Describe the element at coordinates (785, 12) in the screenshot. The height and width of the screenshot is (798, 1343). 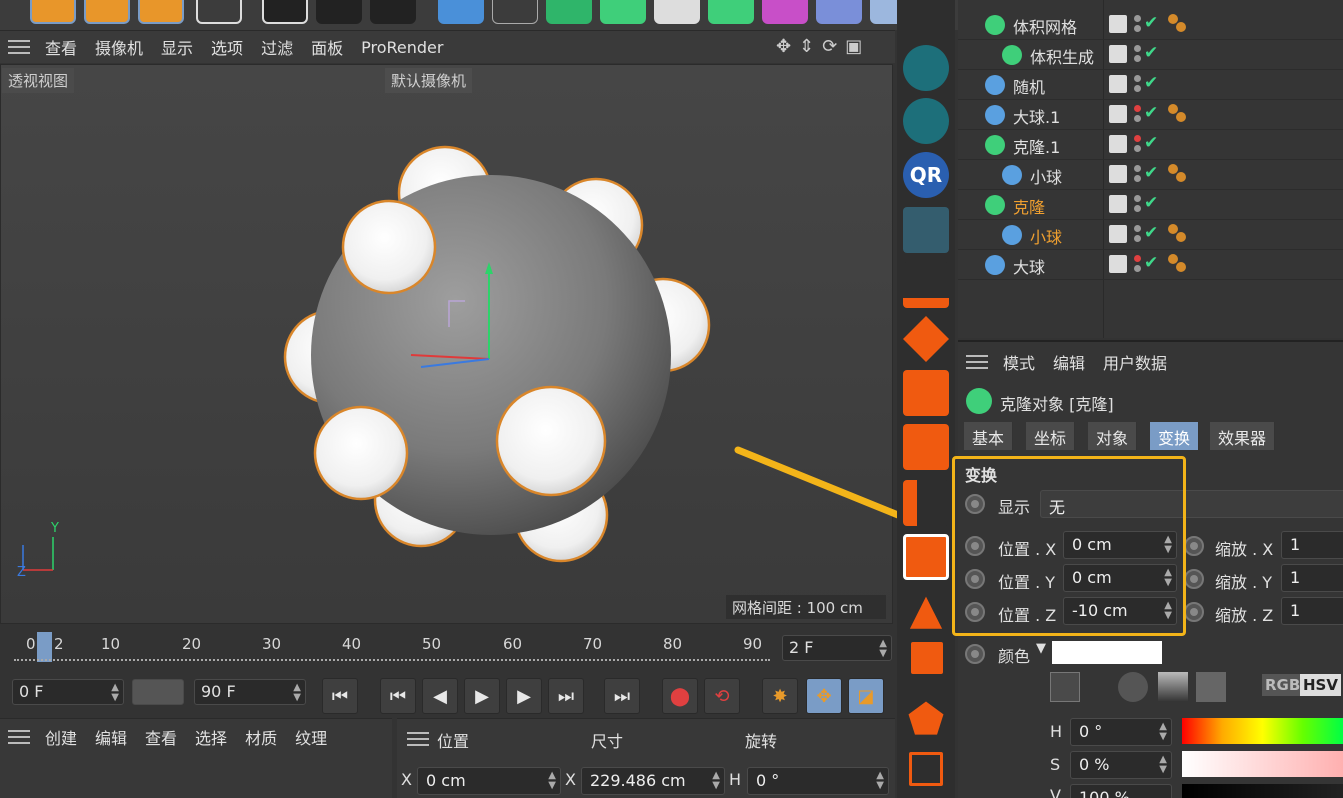
I see `deformer-icon` at that location.